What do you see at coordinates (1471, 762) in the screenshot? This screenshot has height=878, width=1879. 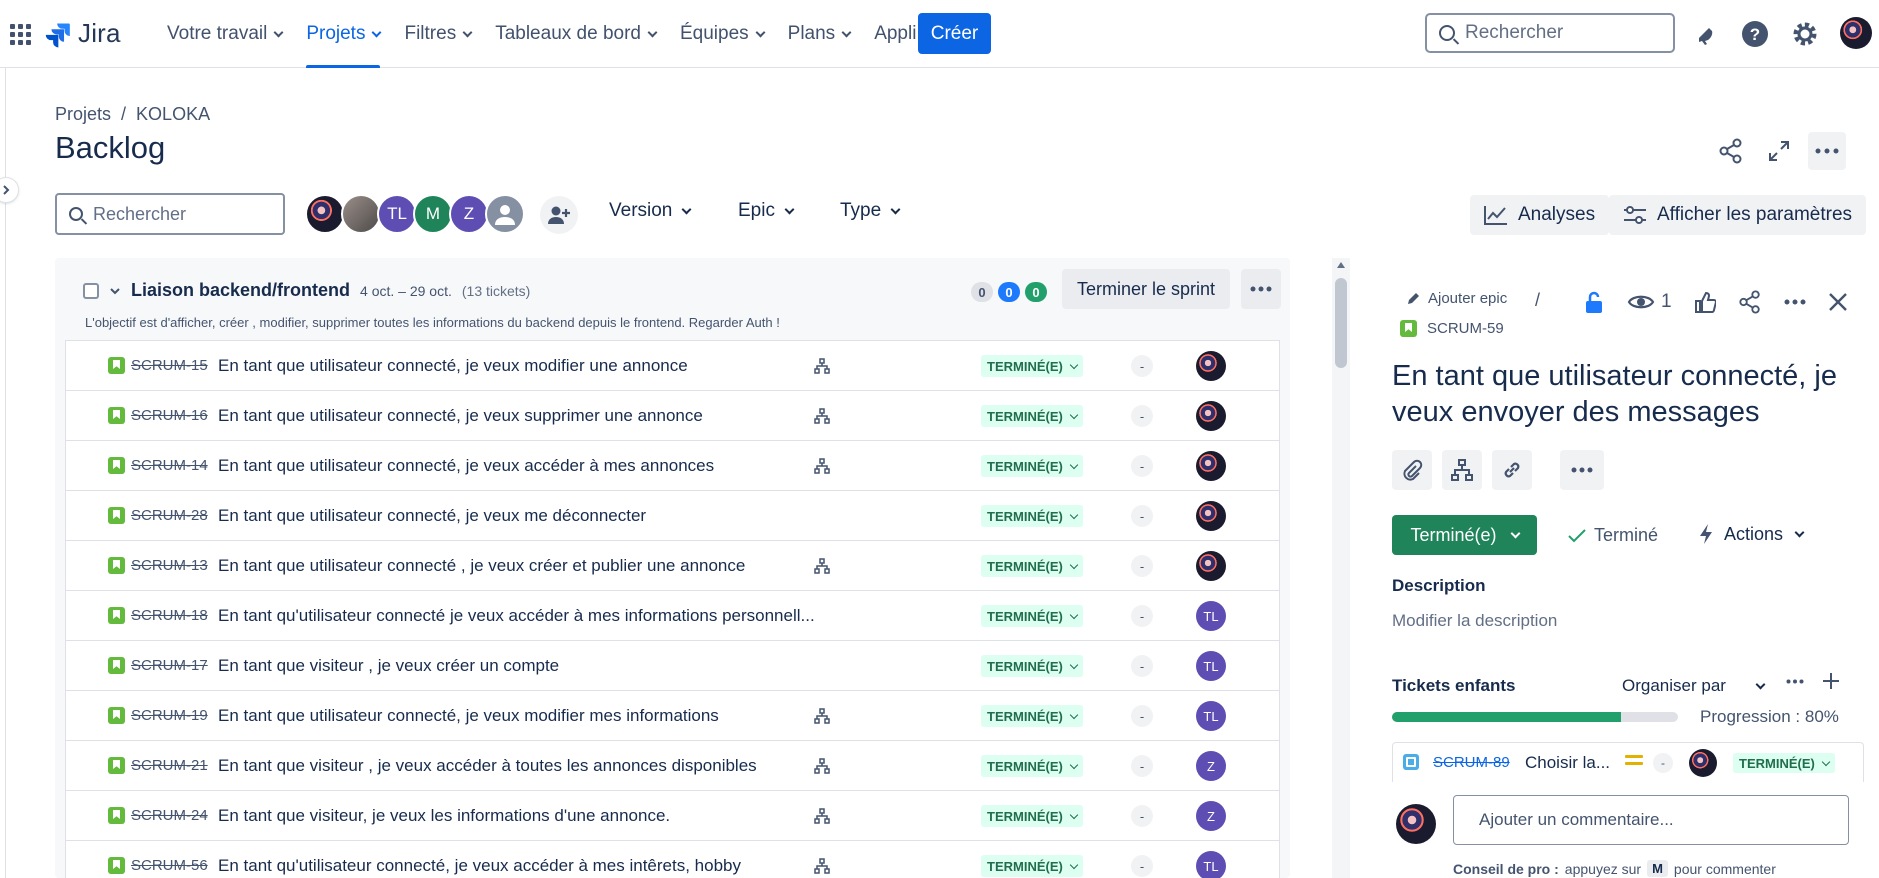 I see `child-issue-key: SCRUM-89` at bounding box center [1471, 762].